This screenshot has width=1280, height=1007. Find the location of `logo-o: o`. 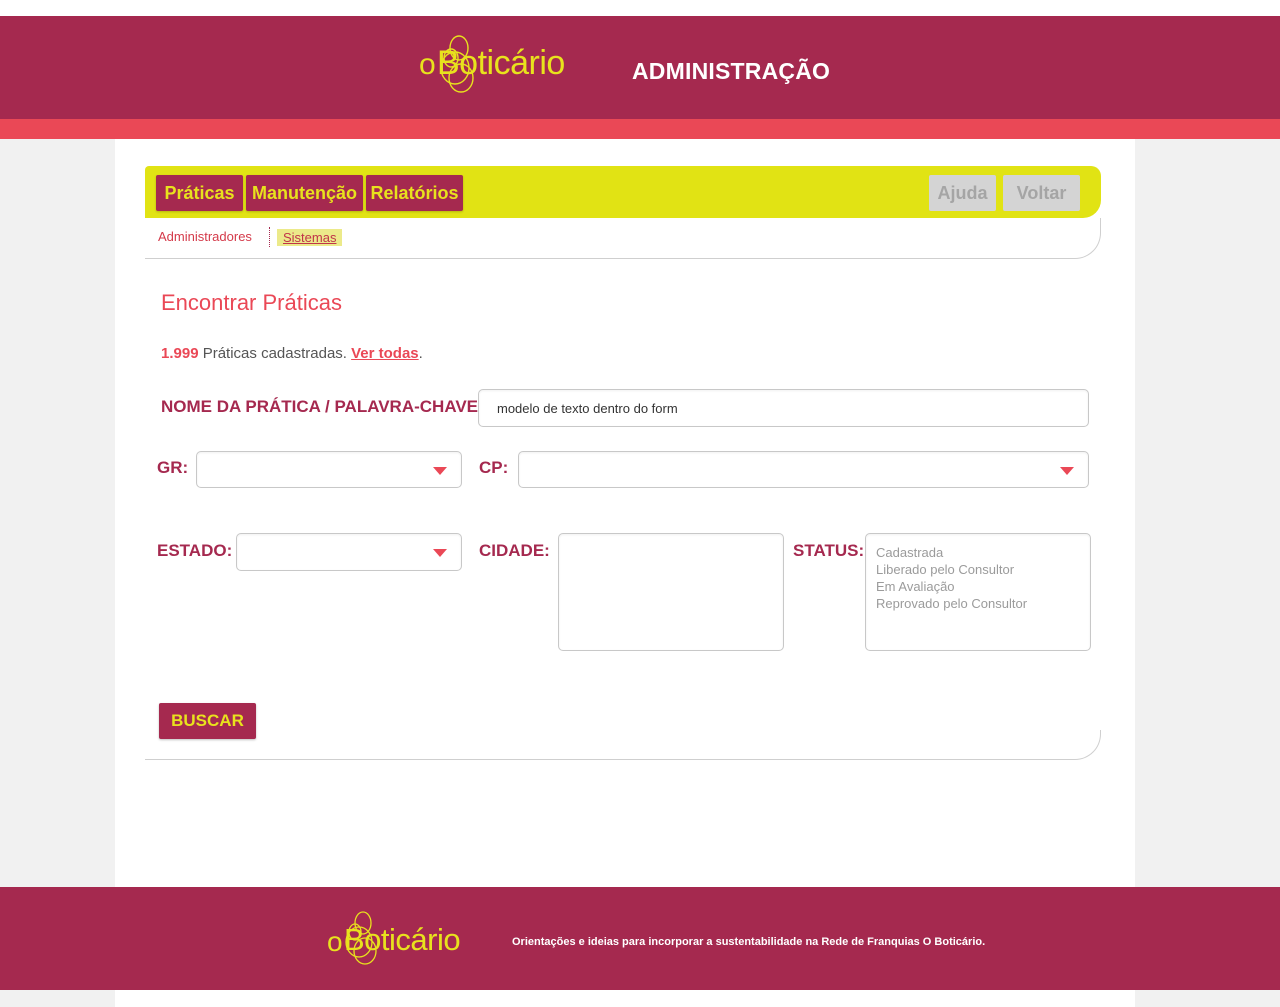

logo-o: o is located at coordinates (427, 64).